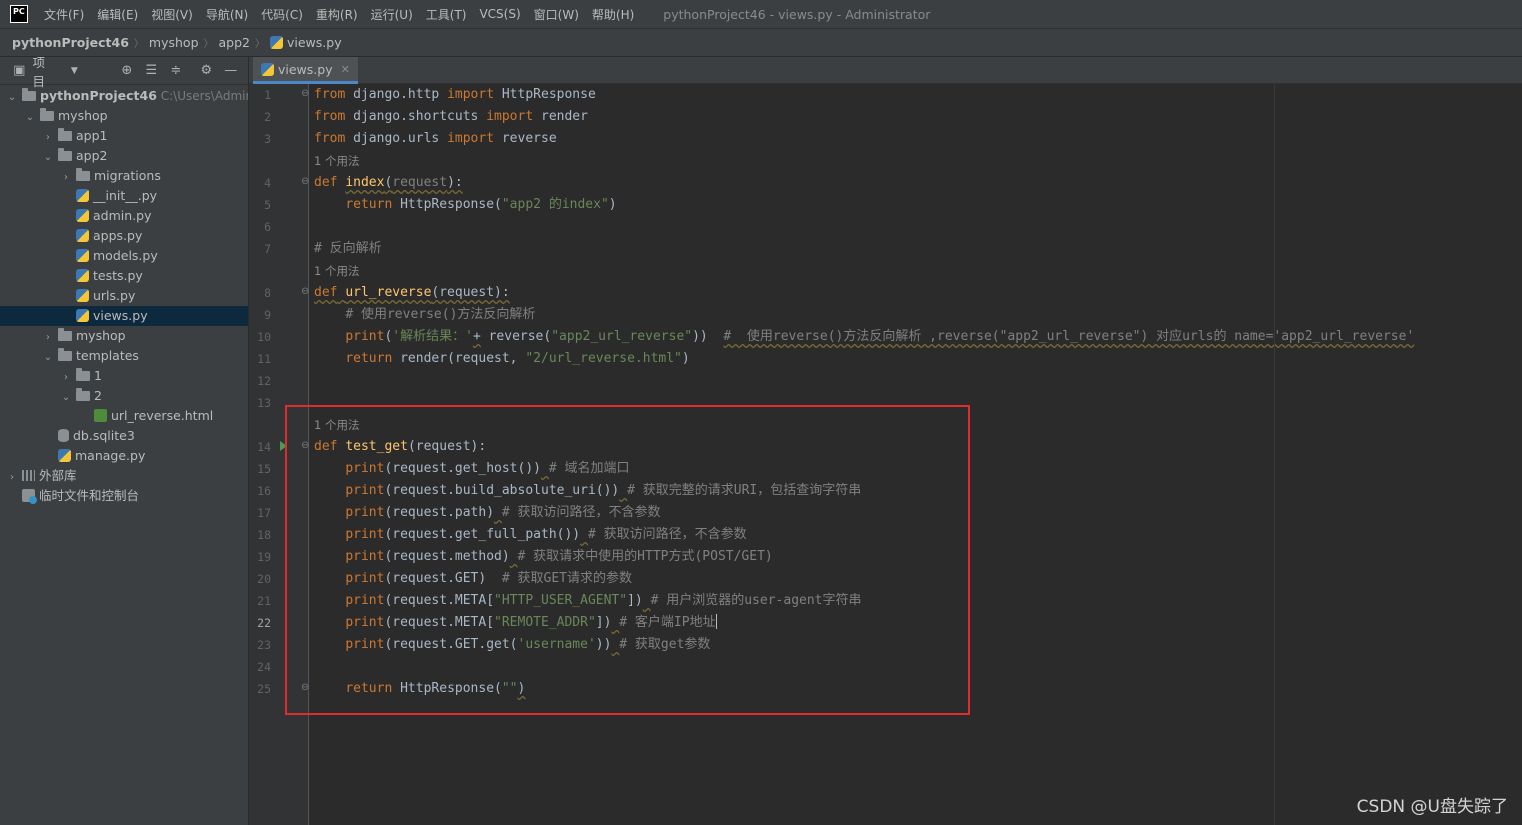 Image resolution: width=1522 pixels, height=825 pixels. Describe the element at coordinates (499, 14) in the screenshot. I see `menu-vcs: VCS(S)` at that location.